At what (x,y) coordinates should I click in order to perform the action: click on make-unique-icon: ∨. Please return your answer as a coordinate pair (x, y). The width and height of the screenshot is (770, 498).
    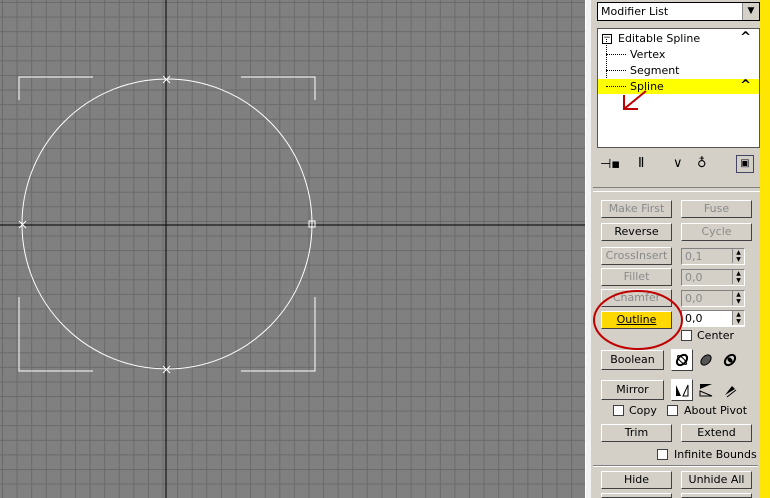
    Looking at the image, I should click on (678, 163).